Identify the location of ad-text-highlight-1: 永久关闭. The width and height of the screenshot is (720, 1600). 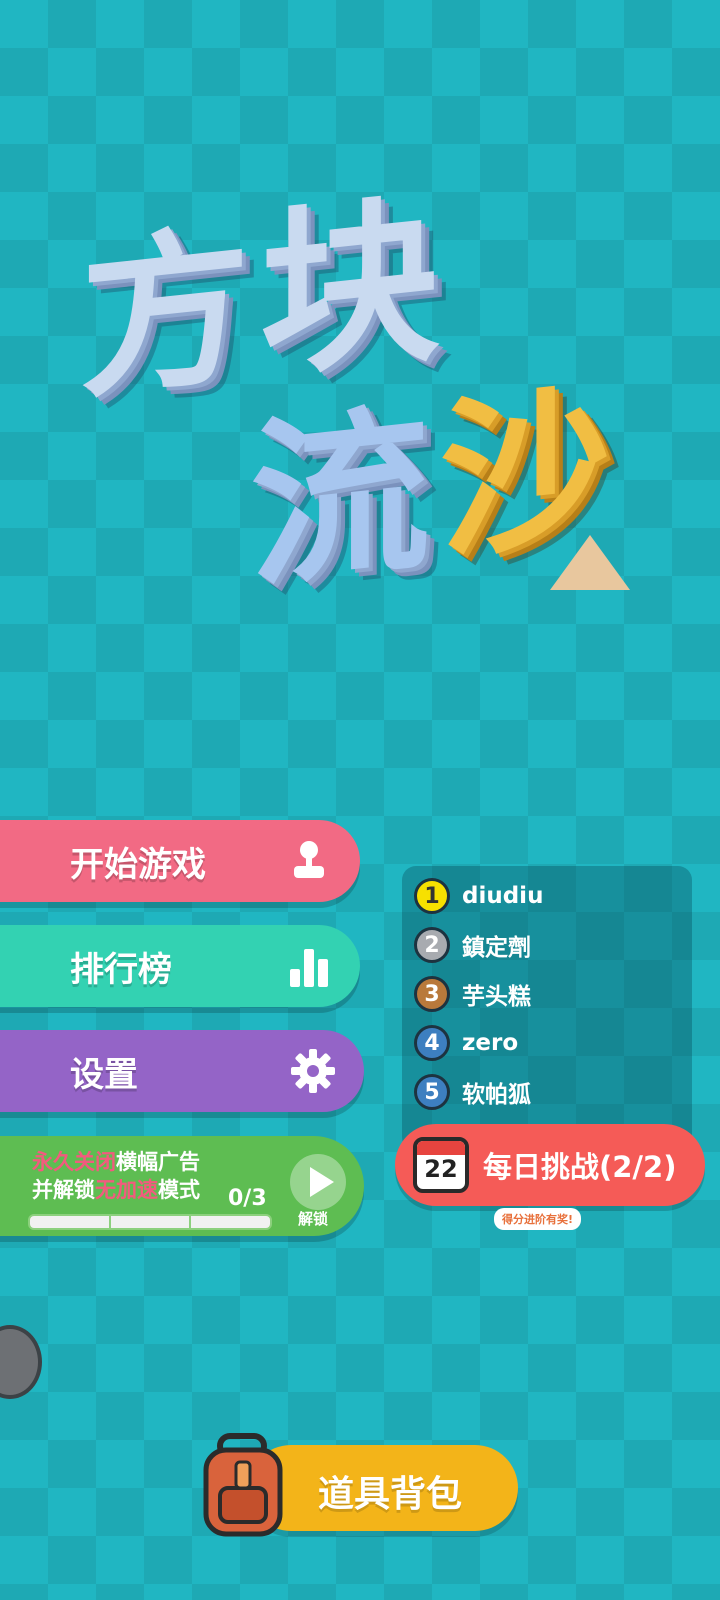
(74, 1162).